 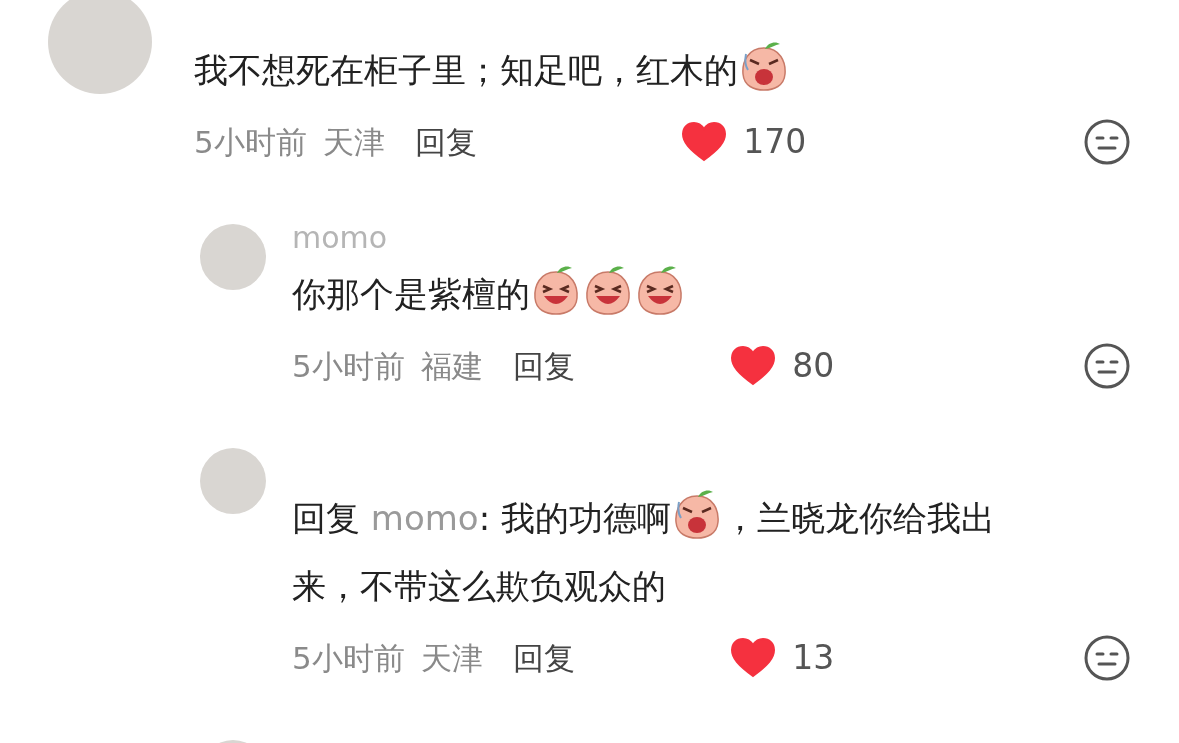 I want to click on comment-text: 我不想死在柜子里；知足吧，红木的, so click(x=466, y=70).